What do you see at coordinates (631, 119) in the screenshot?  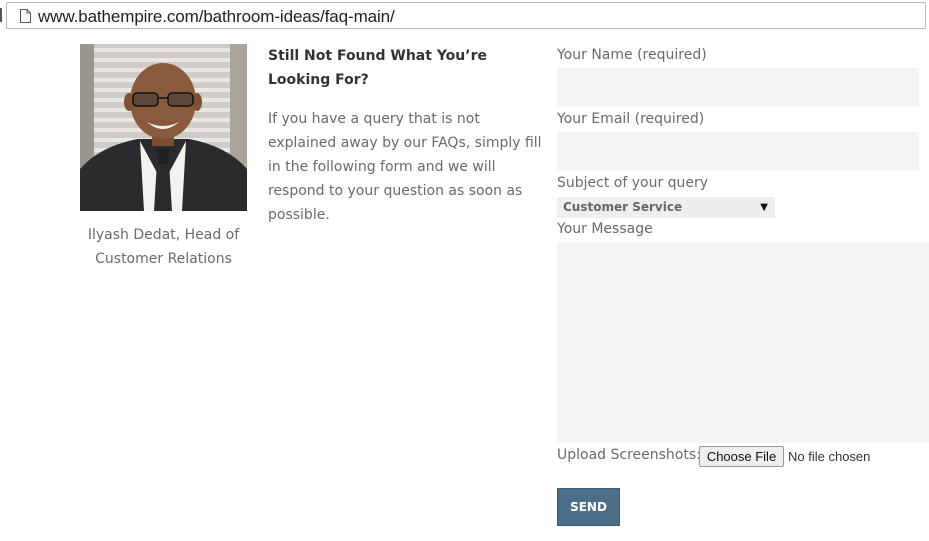 I see `email-label: Your Email (required)` at bounding box center [631, 119].